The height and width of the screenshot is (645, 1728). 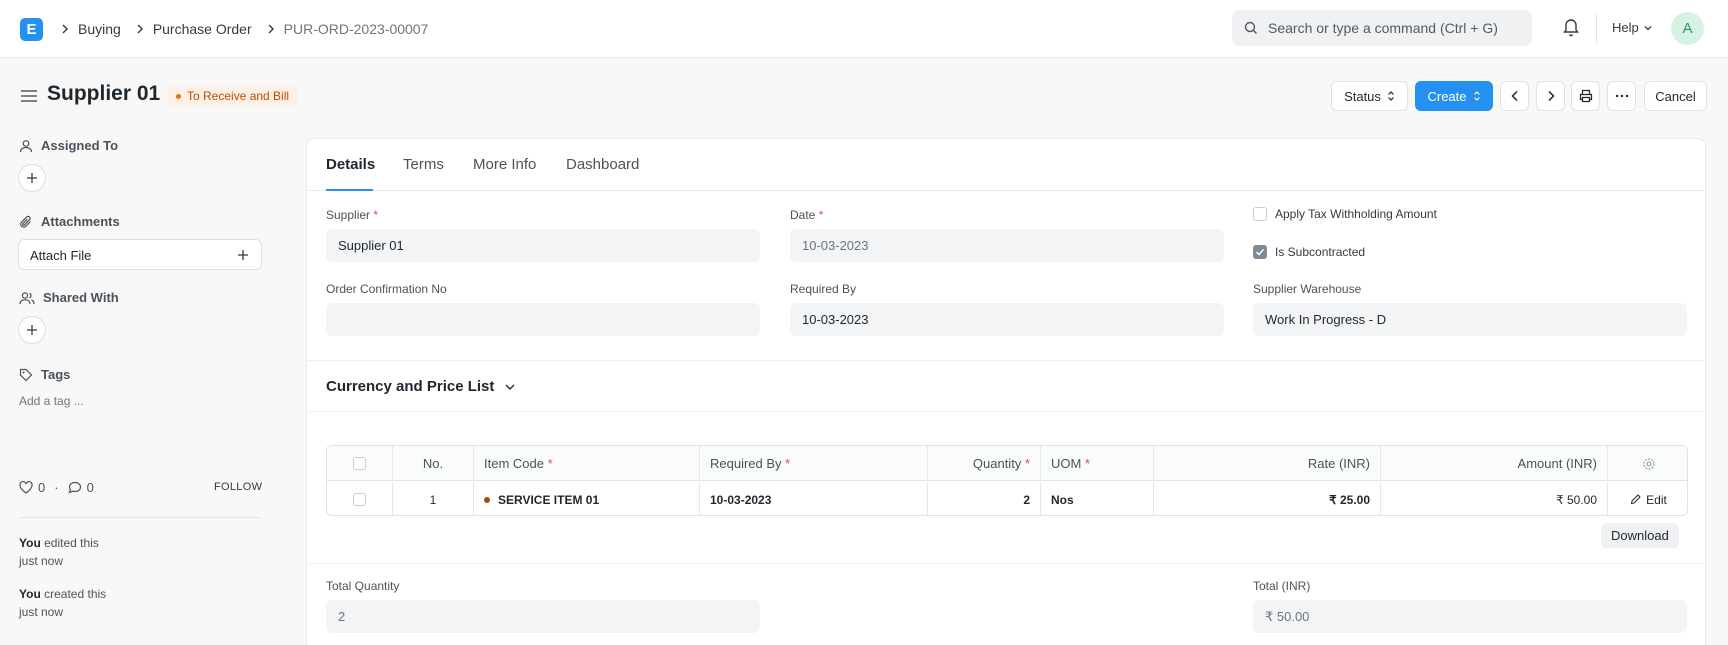 I want to click on more-actions-button, so click(x=1621, y=96).